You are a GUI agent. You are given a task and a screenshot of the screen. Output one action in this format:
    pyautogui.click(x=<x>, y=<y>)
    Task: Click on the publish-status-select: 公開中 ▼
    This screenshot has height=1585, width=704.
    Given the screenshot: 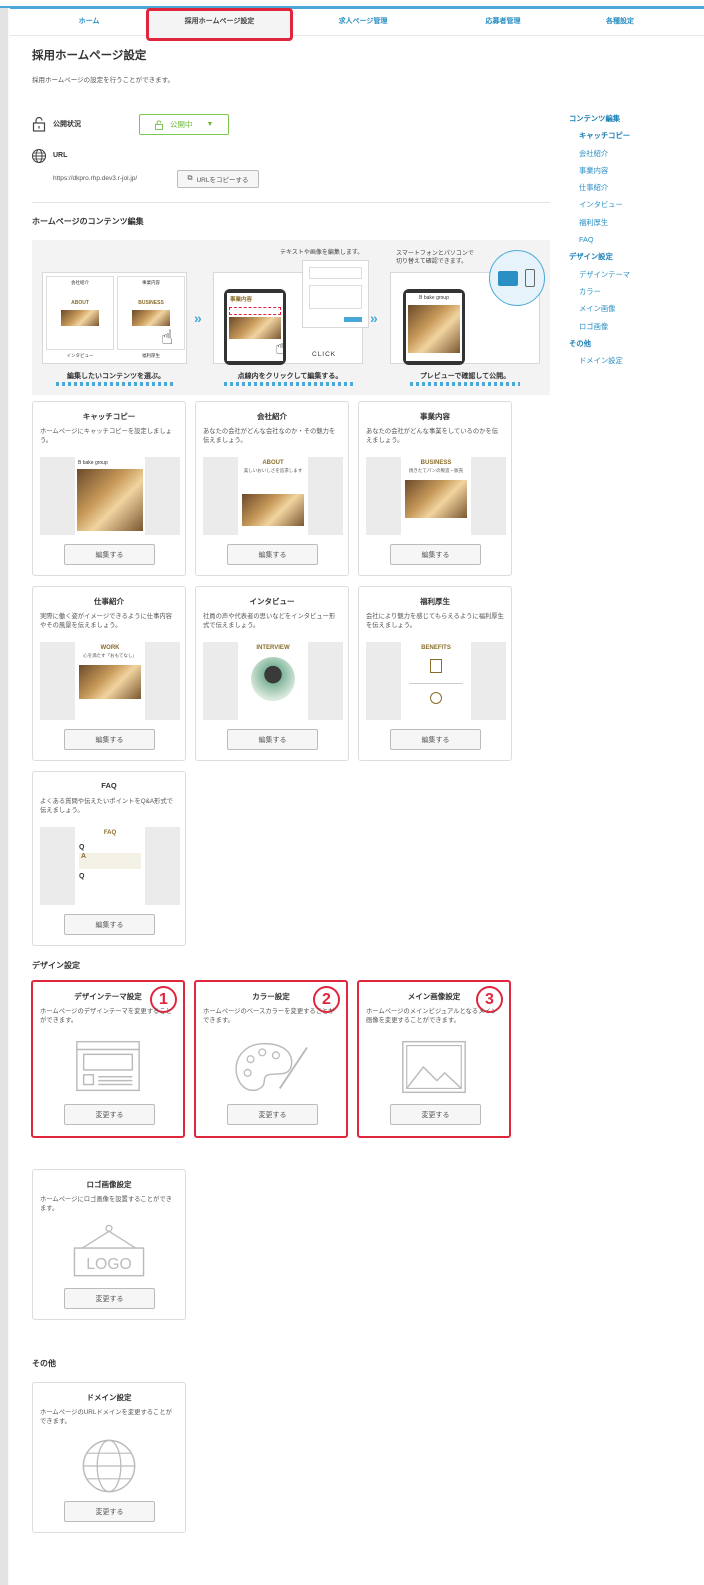 What is the action you would take?
    pyautogui.click(x=184, y=124)
    